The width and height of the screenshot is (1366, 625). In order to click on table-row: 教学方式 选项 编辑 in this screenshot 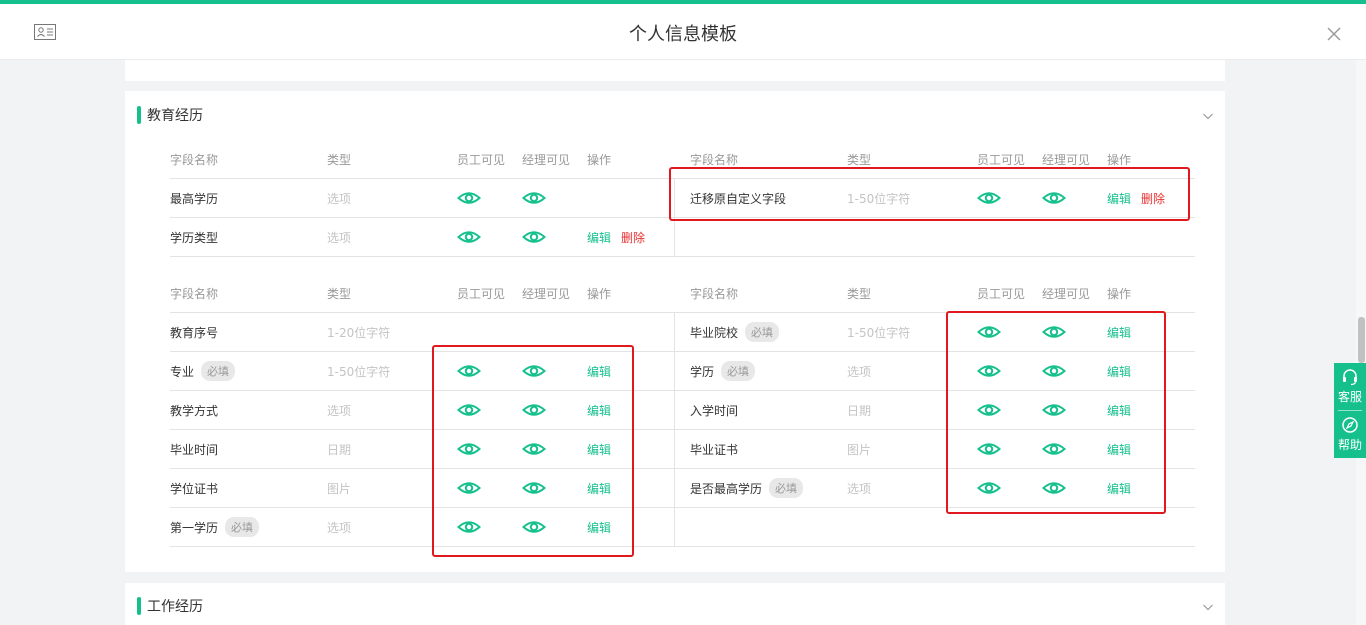, I will do `click(422, 410)`.